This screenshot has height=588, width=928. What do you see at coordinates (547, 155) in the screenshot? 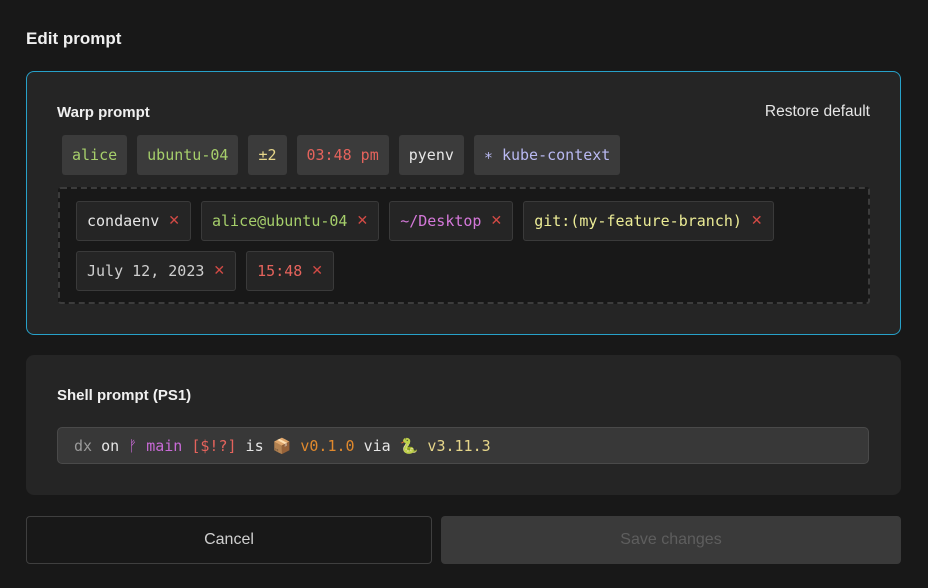
I see `chip-kube-context: ∗ kube-context` at bounding box center [547, 155].